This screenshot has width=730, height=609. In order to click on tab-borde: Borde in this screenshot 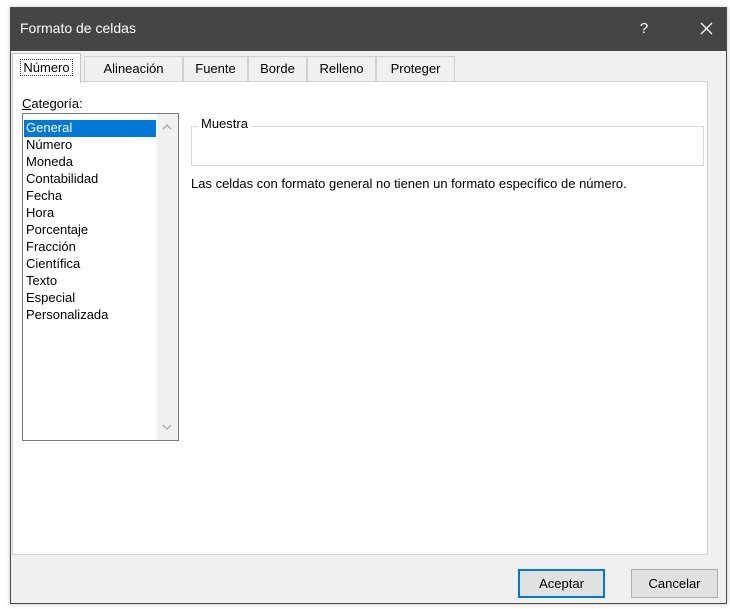, I will do `click(277, 68)`.